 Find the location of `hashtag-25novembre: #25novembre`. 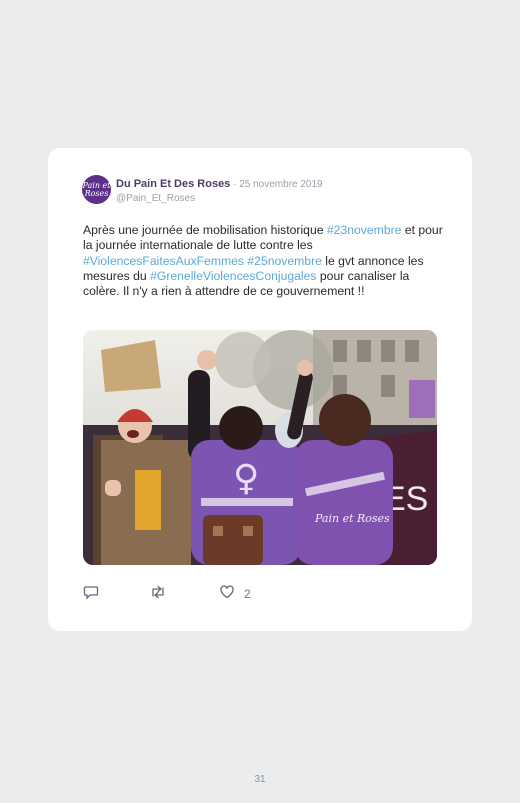

hashtag-25novembre: #25novembre is located at coordinates (284, 261).